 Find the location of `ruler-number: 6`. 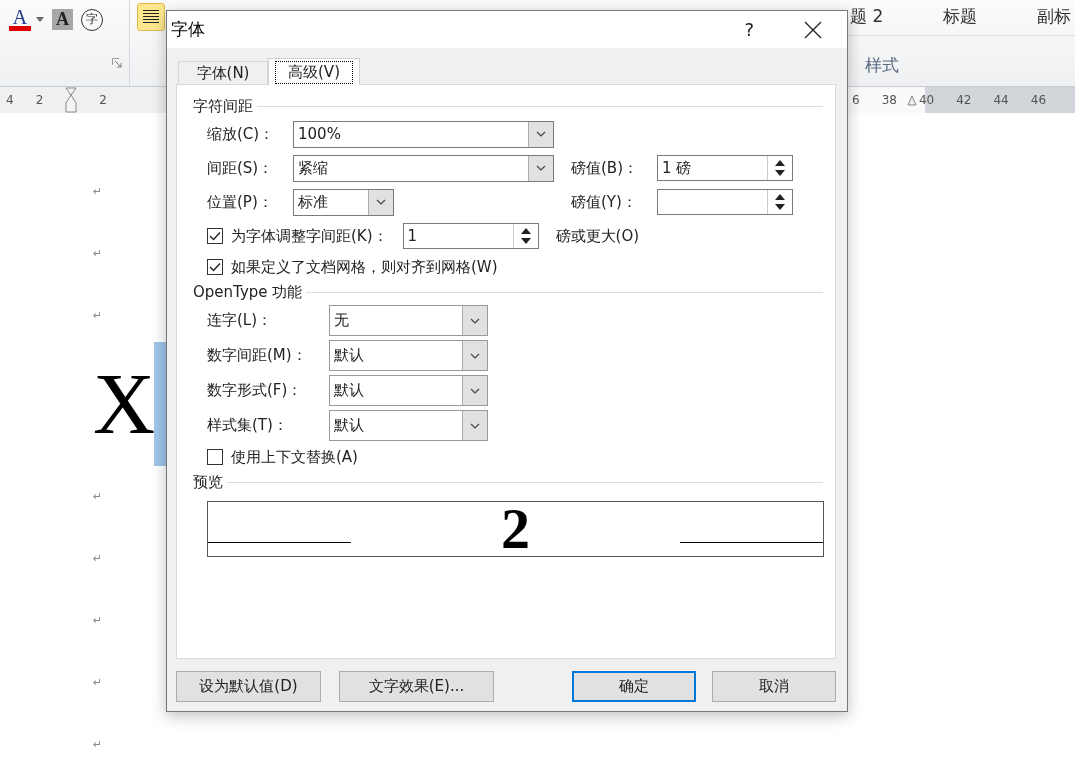

ruler-number: 6 is located at coordinates (856, 100).